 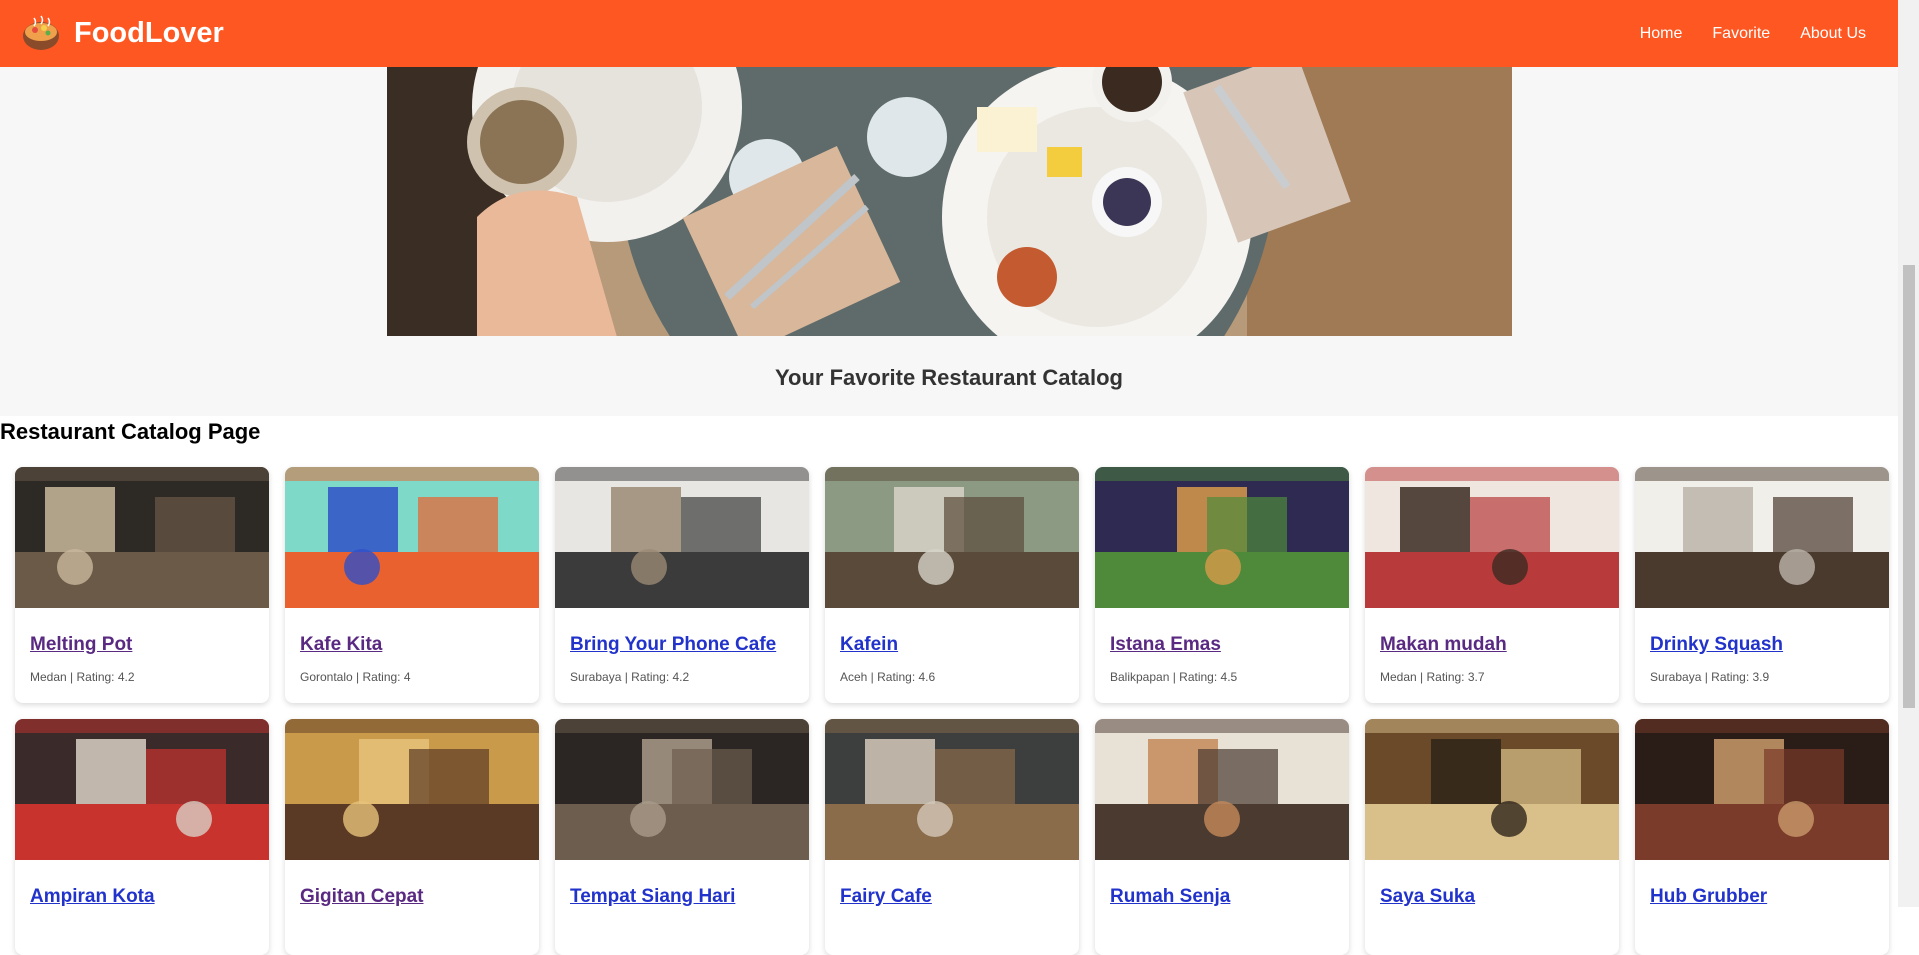 I want to click on restaurant-card: Gigitan Cepat, so click(x=412, y=837).